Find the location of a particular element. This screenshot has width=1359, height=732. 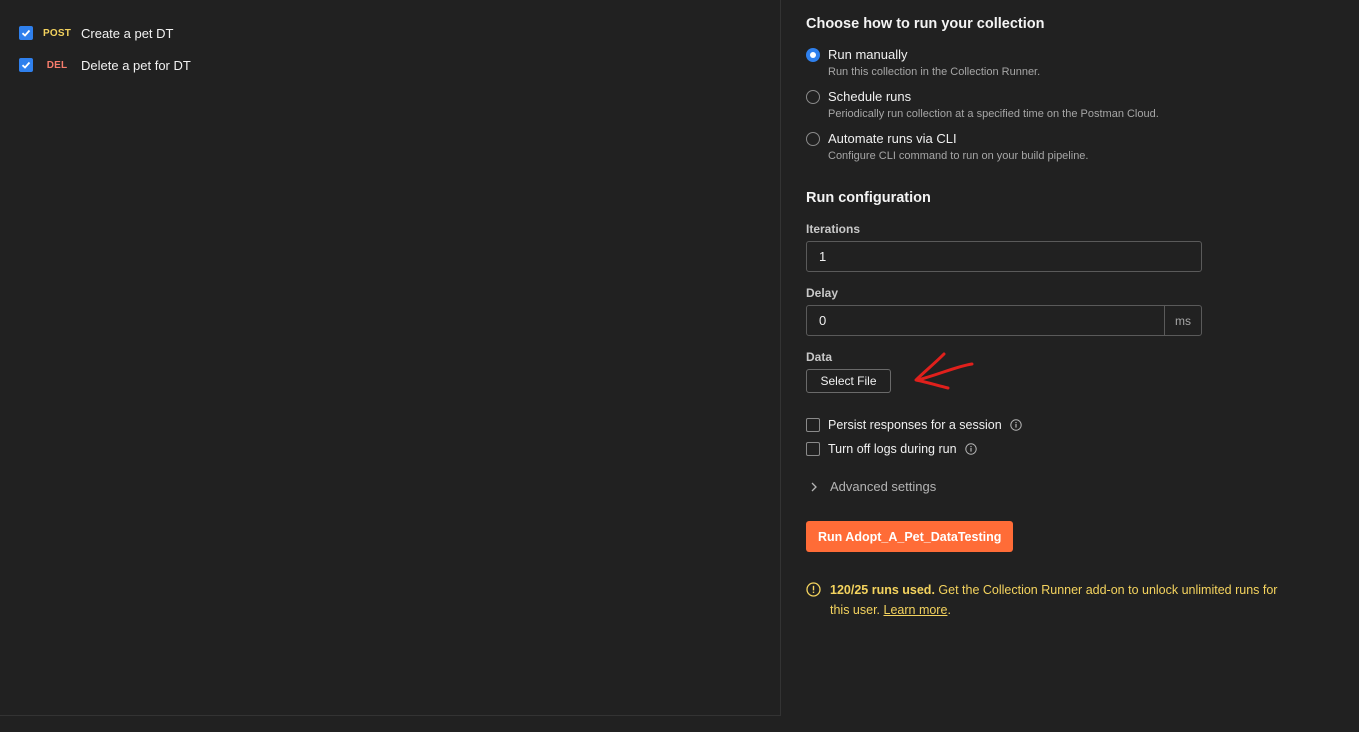

request-row-create-pet: POST Create a pet DT is located at coordinates (96, 33).